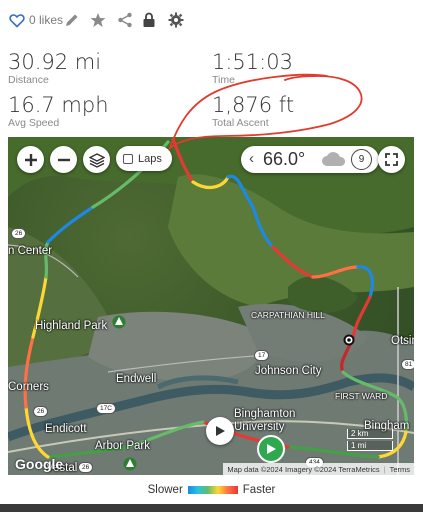 This screenshot has height=512, width=423. I want to click on distance-stat: 30.92 mi Distance, so click(54, 68).